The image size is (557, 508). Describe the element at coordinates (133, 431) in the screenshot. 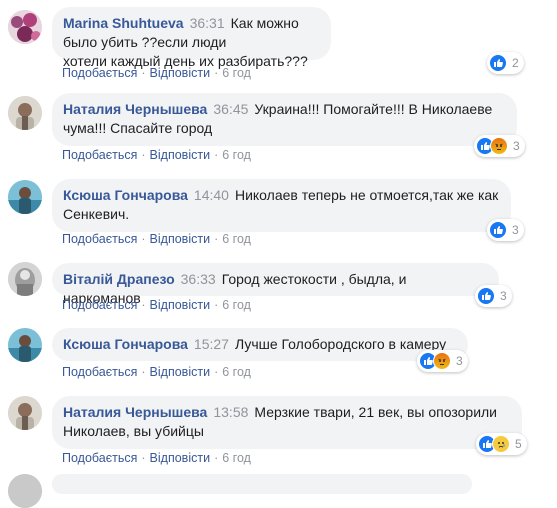

I see `comment-text: Николаев, вы убийцы` at that location.